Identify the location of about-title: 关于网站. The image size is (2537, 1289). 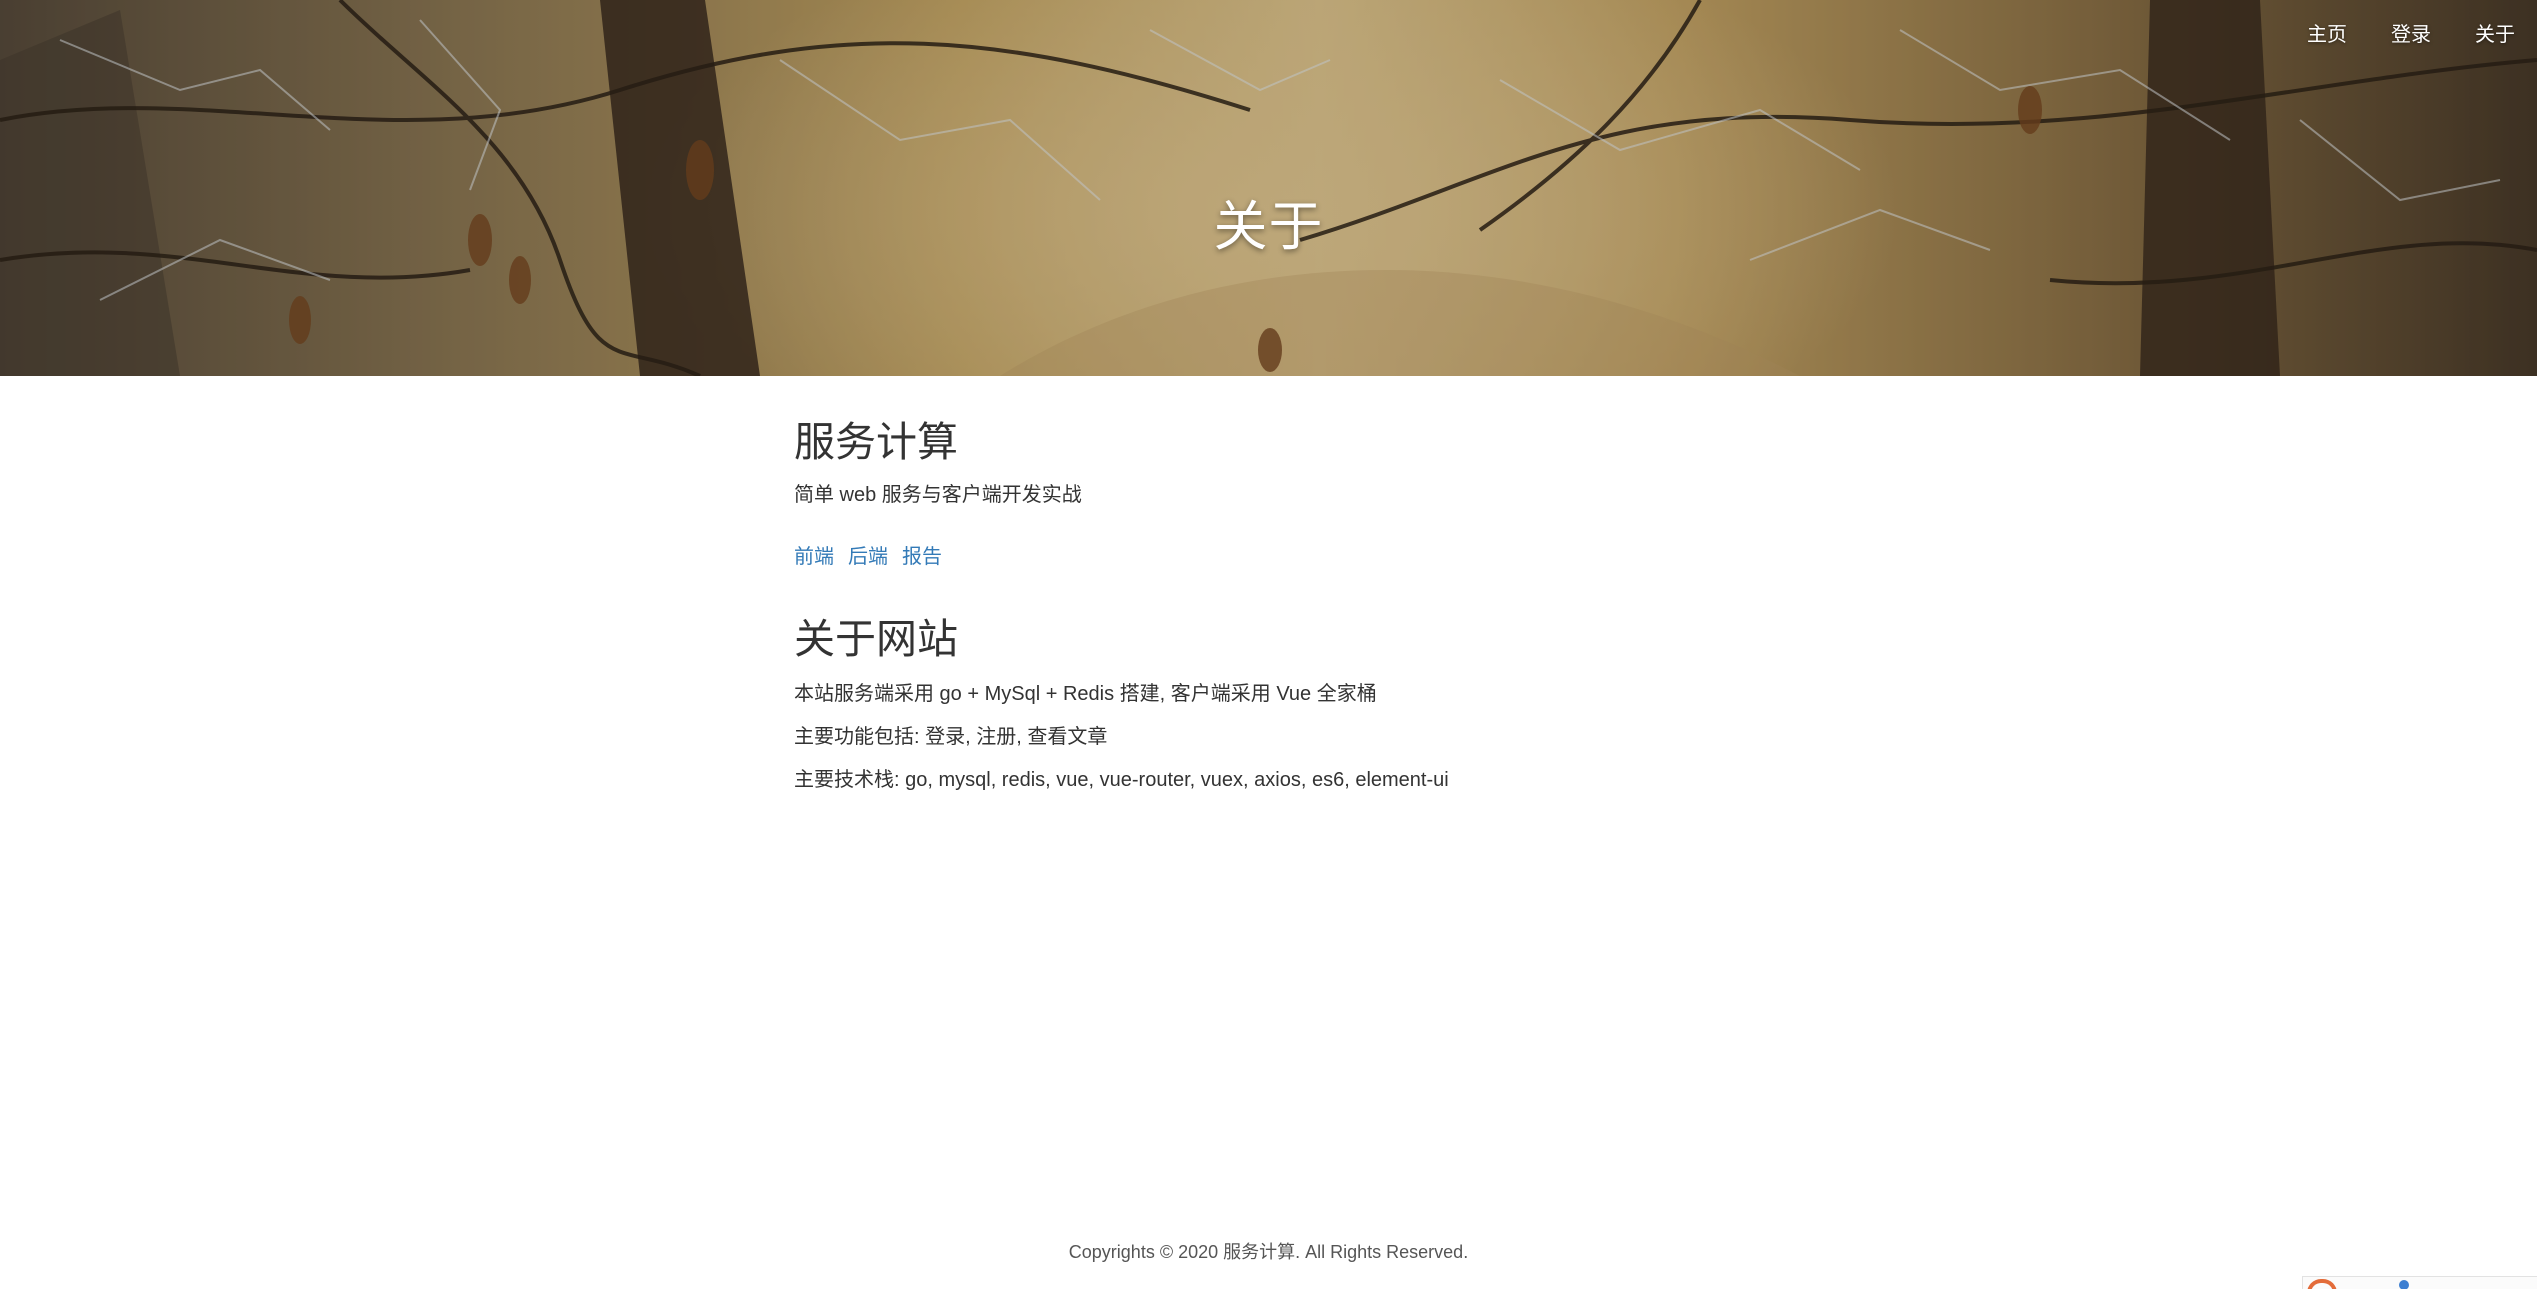
(876, 639).